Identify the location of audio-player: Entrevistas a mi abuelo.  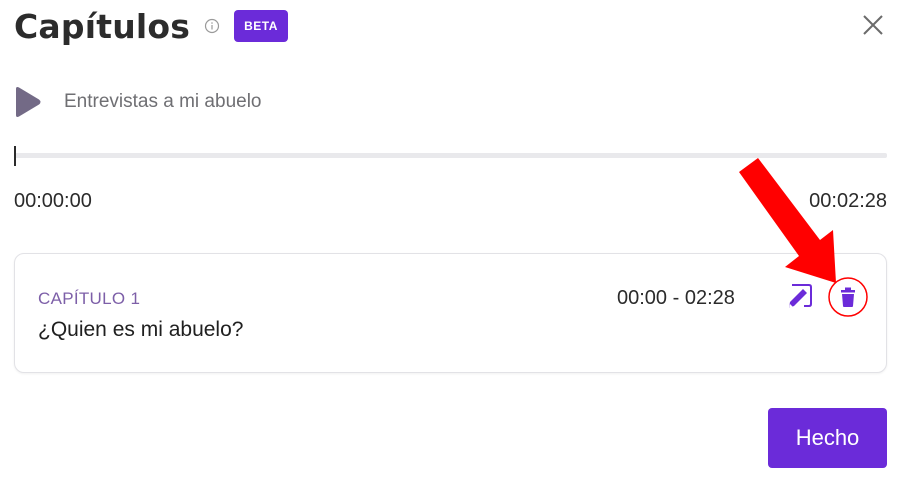
(138, 102).